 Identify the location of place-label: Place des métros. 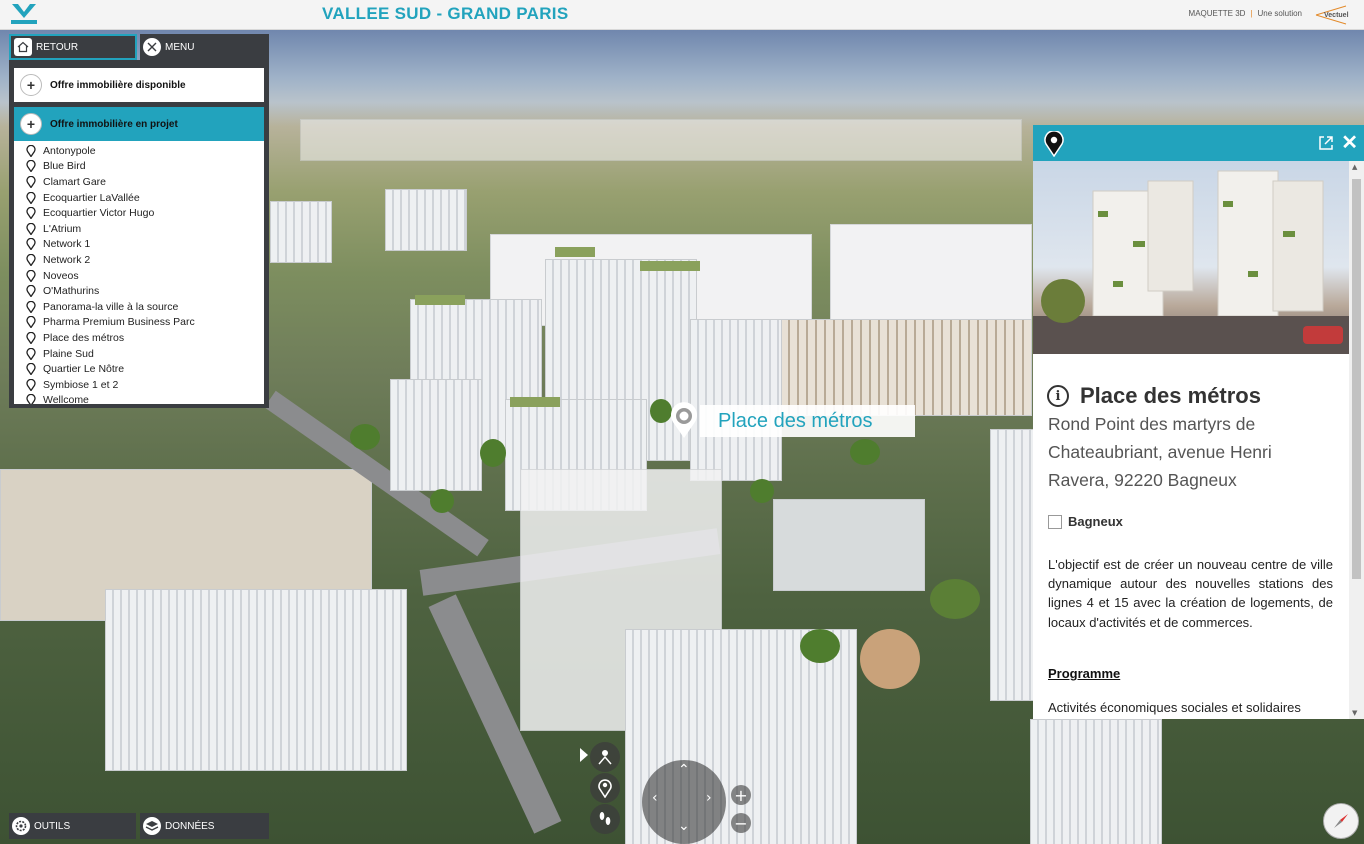
(807, 421).